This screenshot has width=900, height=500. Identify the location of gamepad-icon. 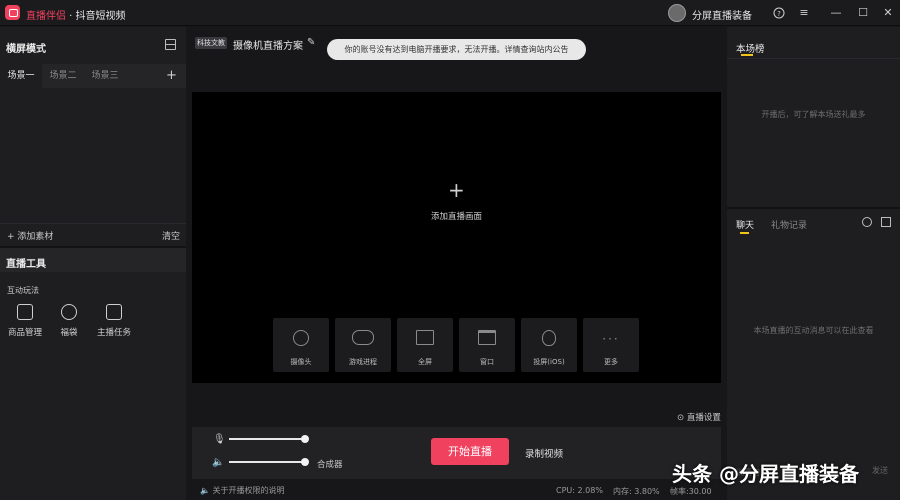
(363, 337).